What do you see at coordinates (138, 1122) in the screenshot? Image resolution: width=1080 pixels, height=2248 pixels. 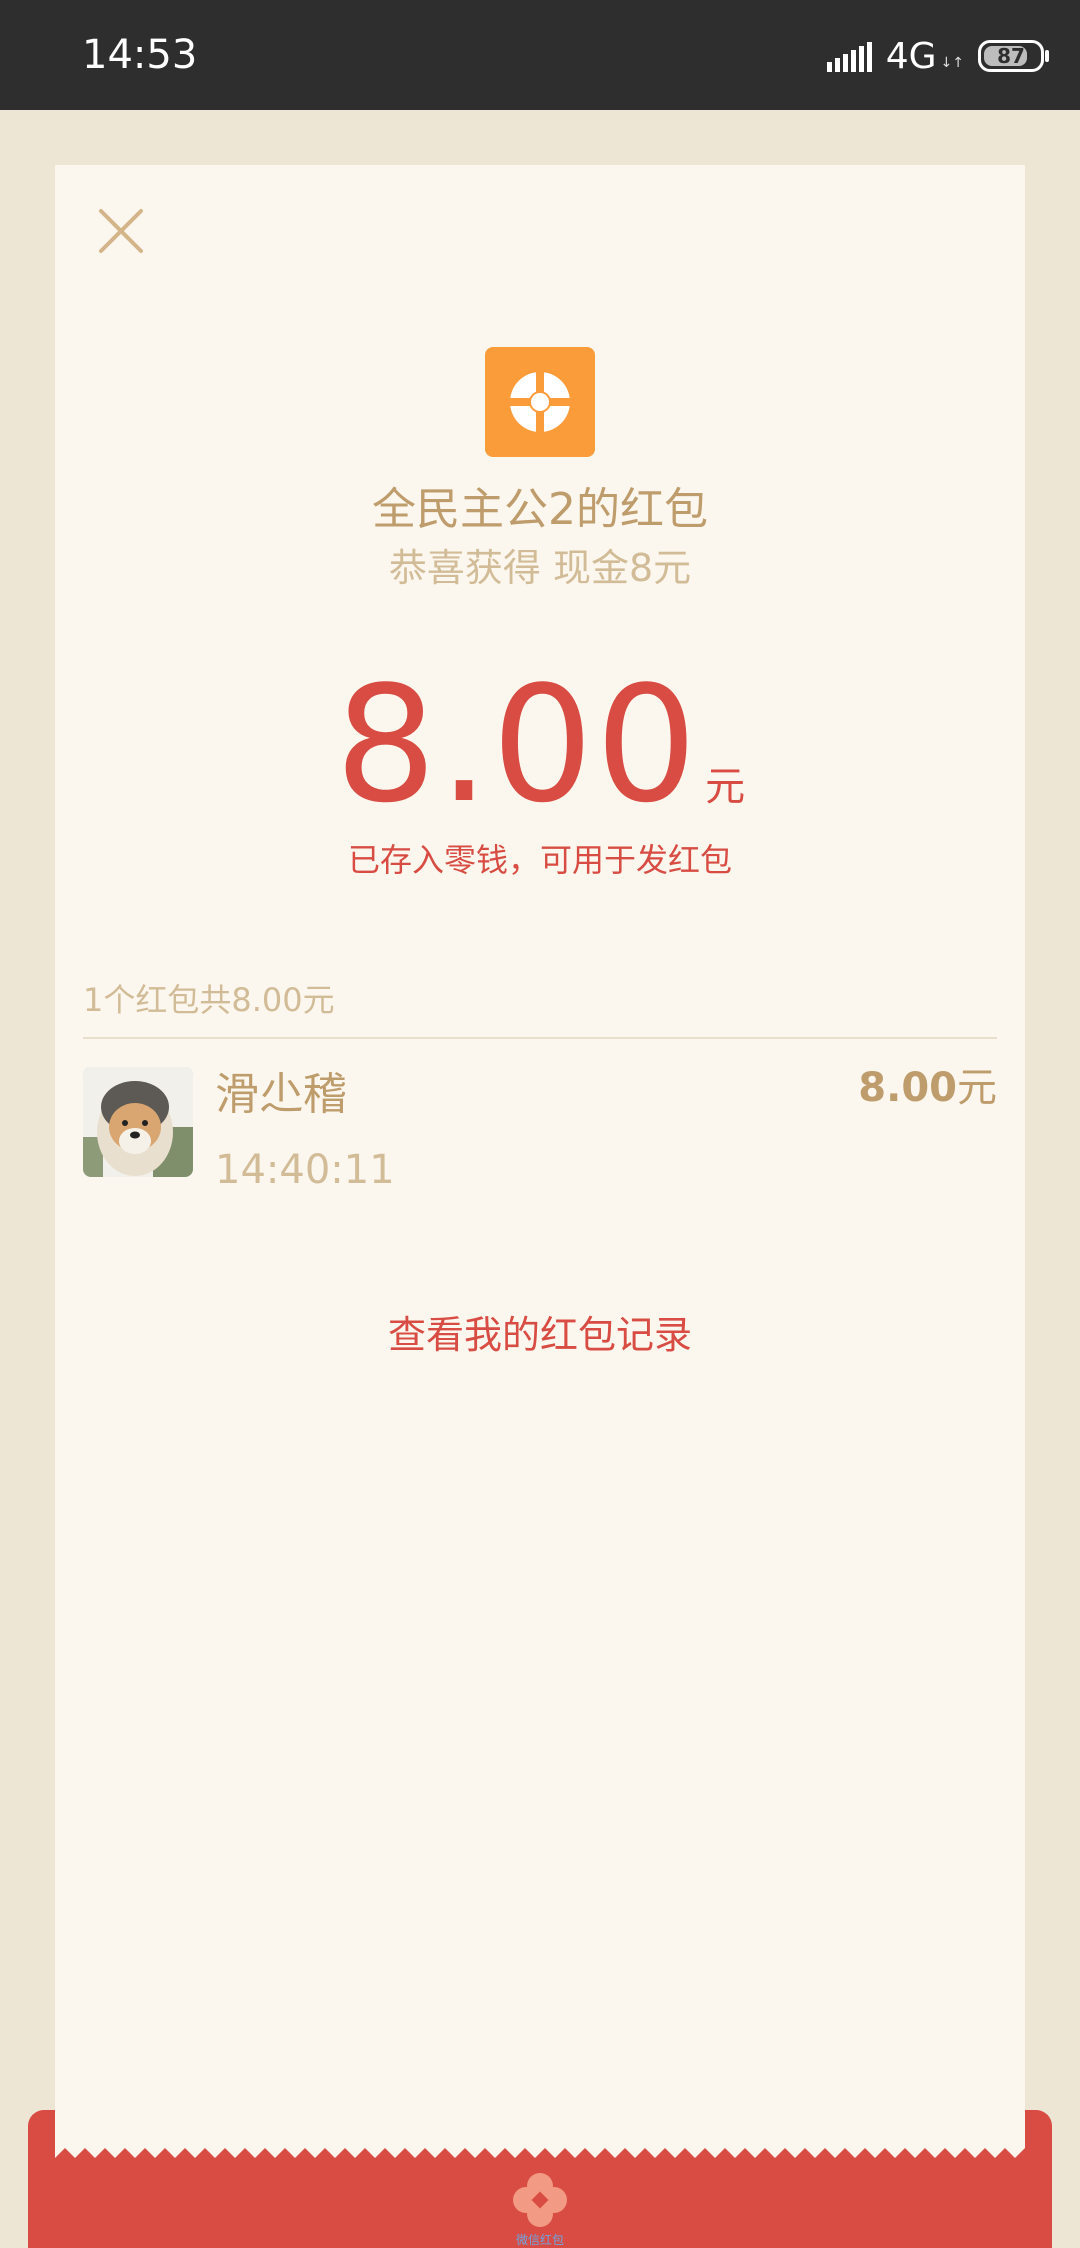 I see `avatar` at bounding box center [138, 1122].